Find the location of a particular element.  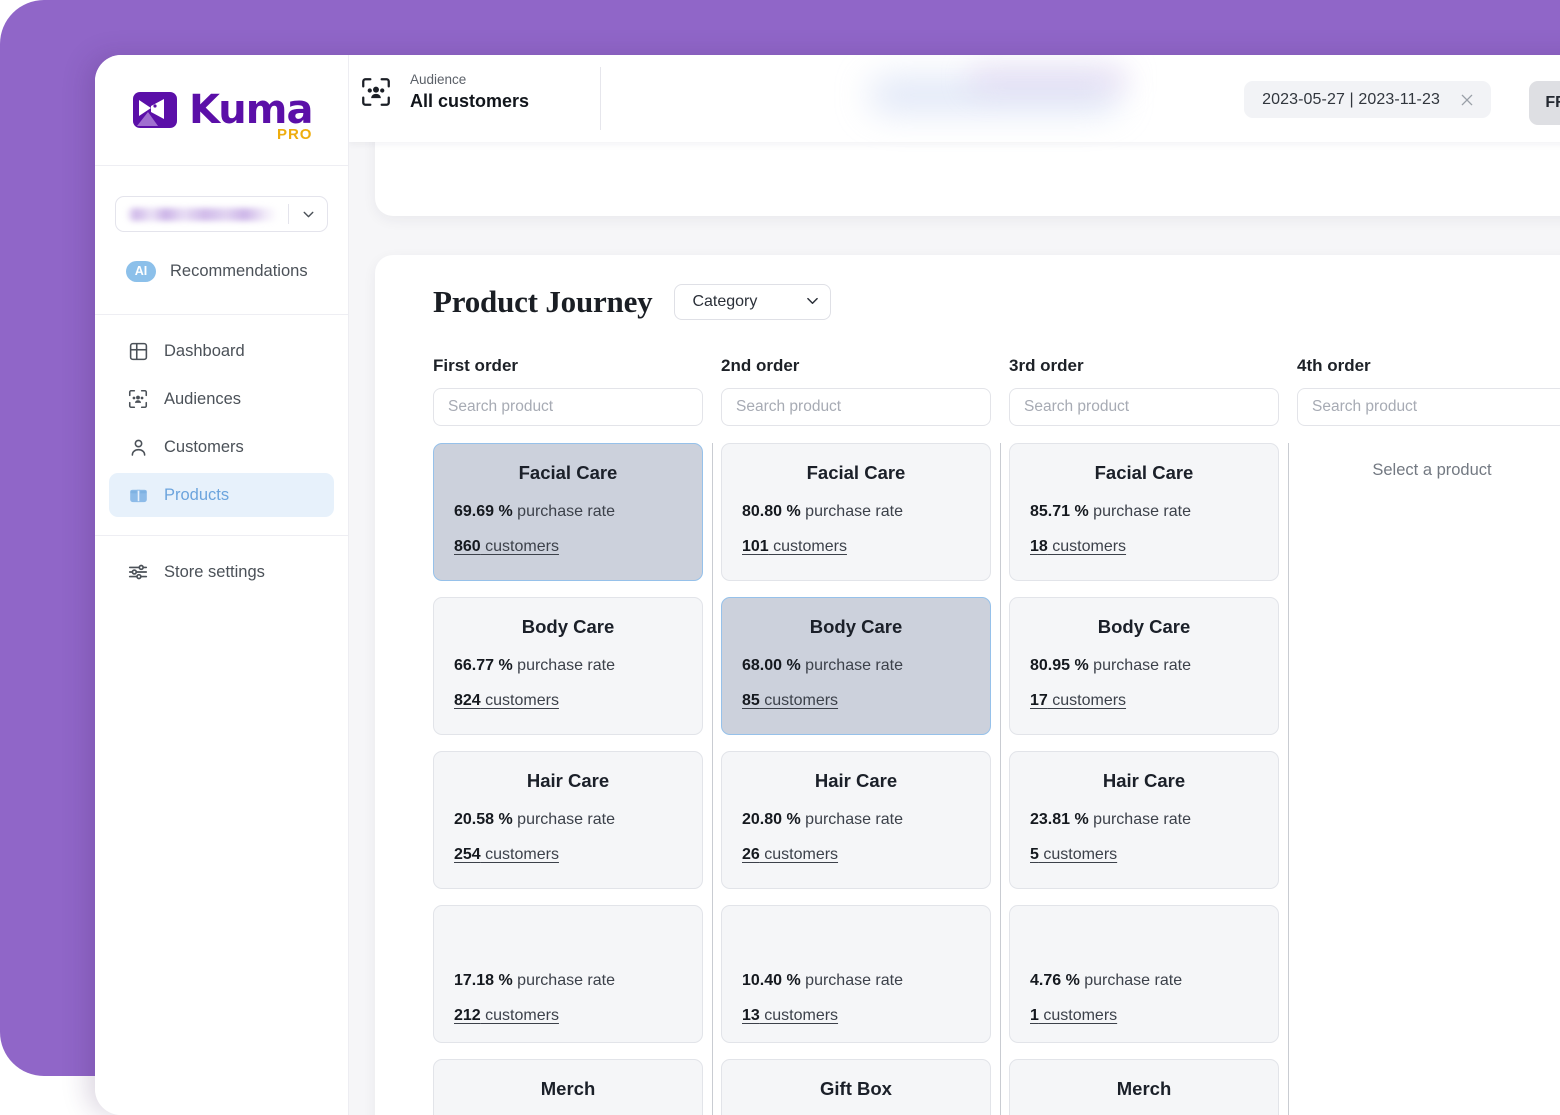

journey-card-customers-link: 1 customers is located at coordinates (1144, 1016).